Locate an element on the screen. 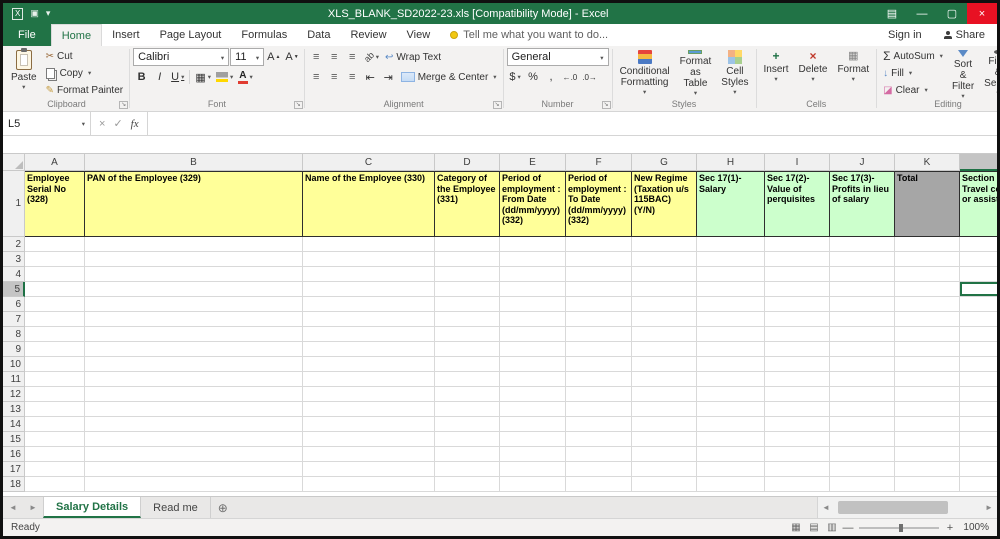  cell-A18 is located at coordinates (55, 484).